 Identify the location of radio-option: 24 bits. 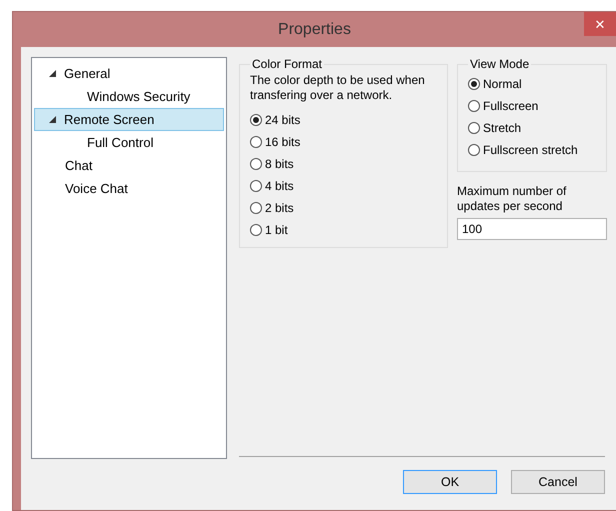
(344, 120).